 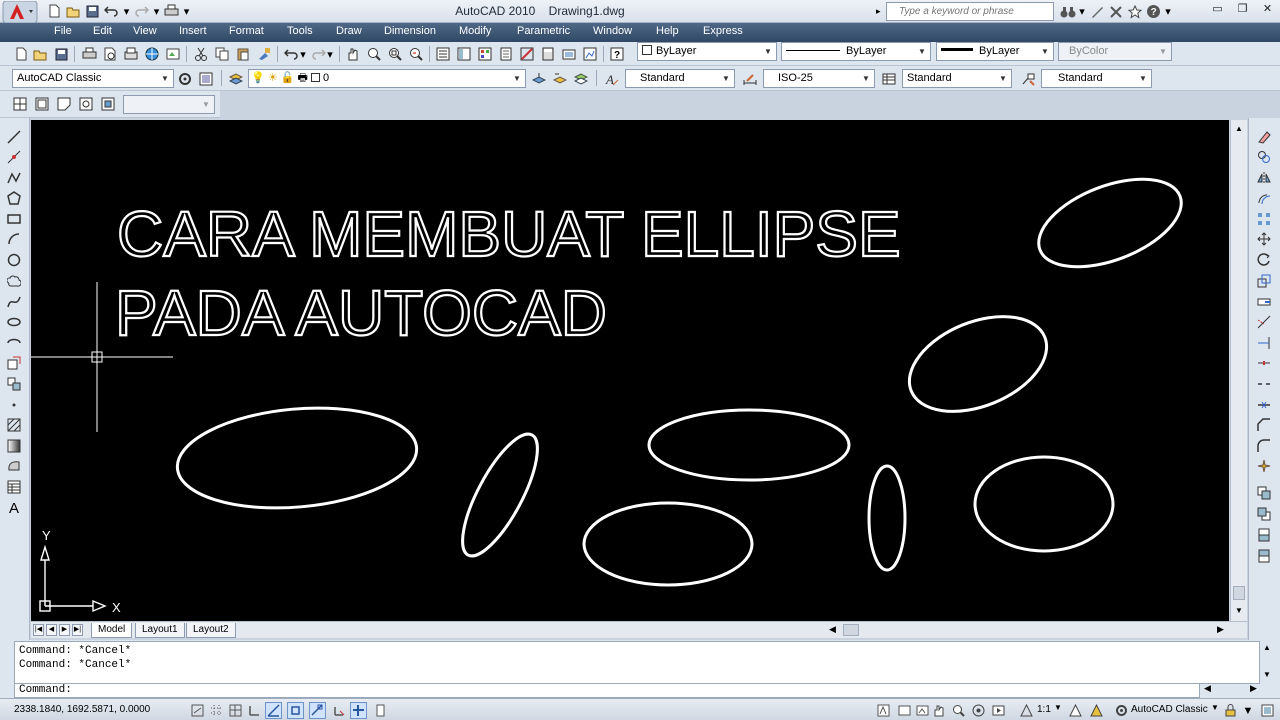 What do you see at coordinates (1264, 322) in the screenshot?
I see `trim-icon` at bounding box center [1264, 322].